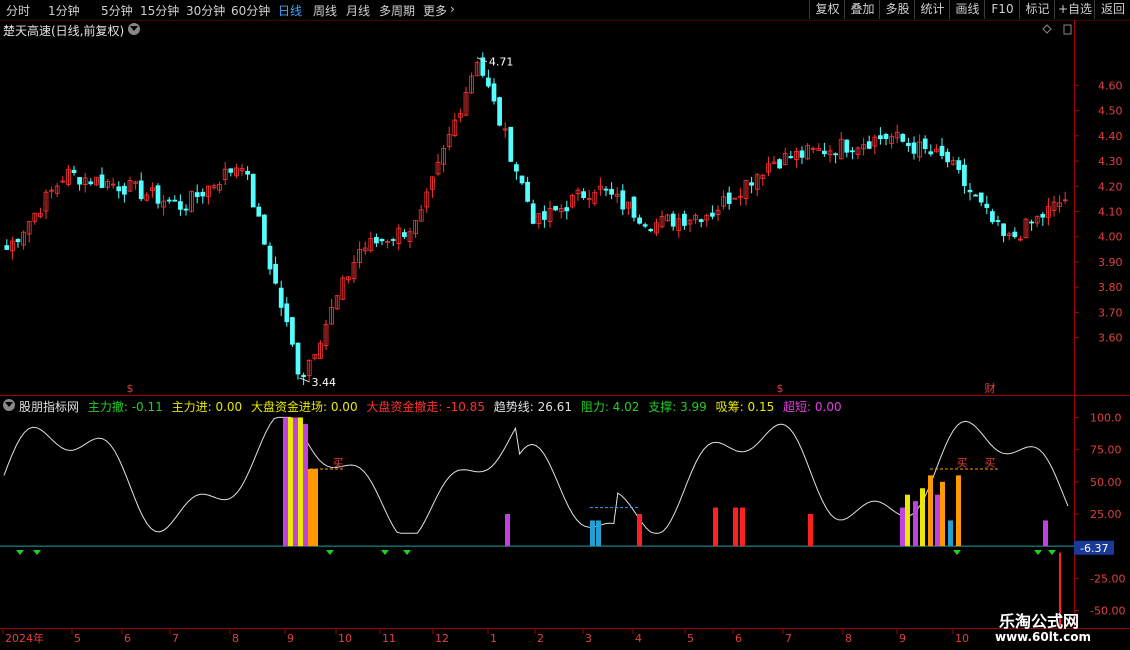  What do you see at coordinates (1106, 482) in the screenshot?
I see `indicator-axis-label: 50.00` at bounding box center [1106, 482].